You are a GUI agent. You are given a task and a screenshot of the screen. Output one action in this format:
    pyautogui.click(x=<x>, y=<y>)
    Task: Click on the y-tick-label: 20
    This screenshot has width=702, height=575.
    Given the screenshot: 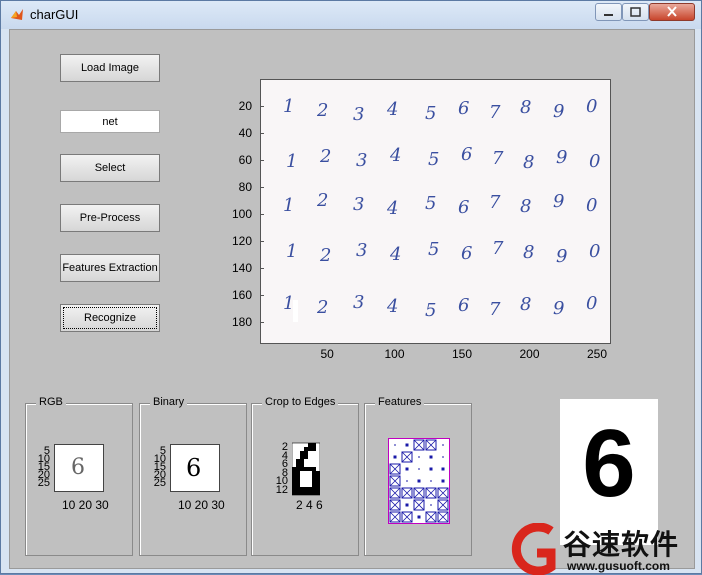 What is the action you would take?
    pyautogui.click(x=245, y=106)
    